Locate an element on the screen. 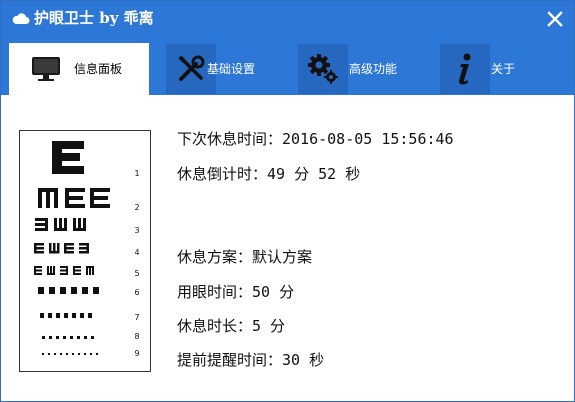 The height and width of the screenshot is (402, 575). eye-chart-row-number: 8 is located at coordinates (136, 336).